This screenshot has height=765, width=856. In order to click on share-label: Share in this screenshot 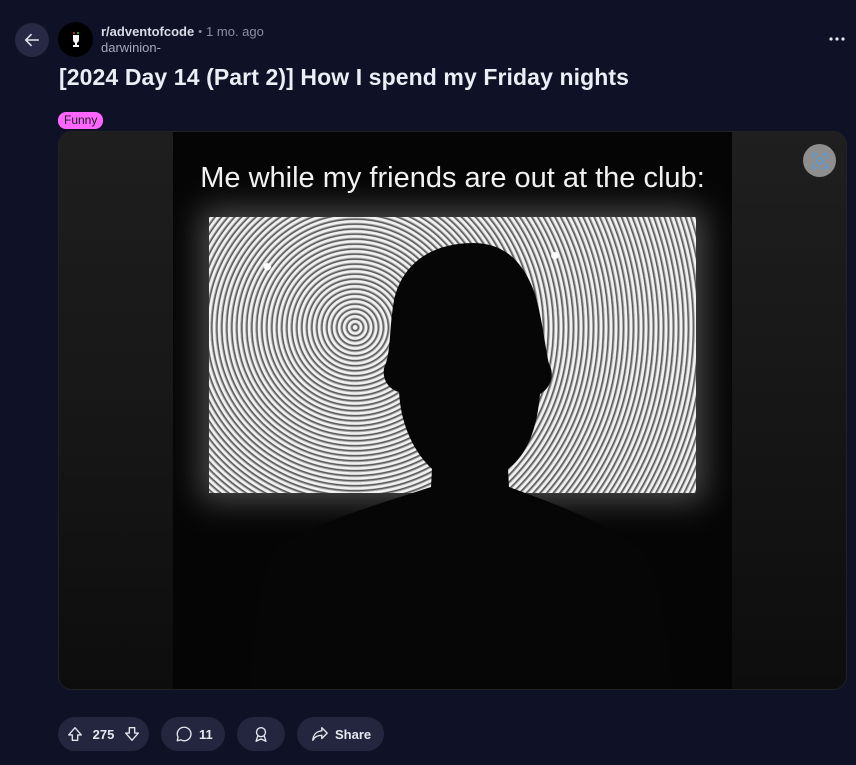, I will do `click(353, 734)`.